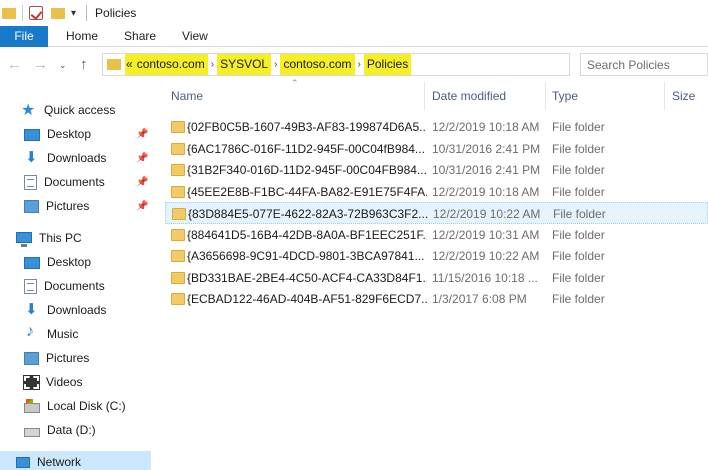 The image size is (708, 470). I want to click on sidebar-item-downloads: Downloads 📌, so click(75, 158).